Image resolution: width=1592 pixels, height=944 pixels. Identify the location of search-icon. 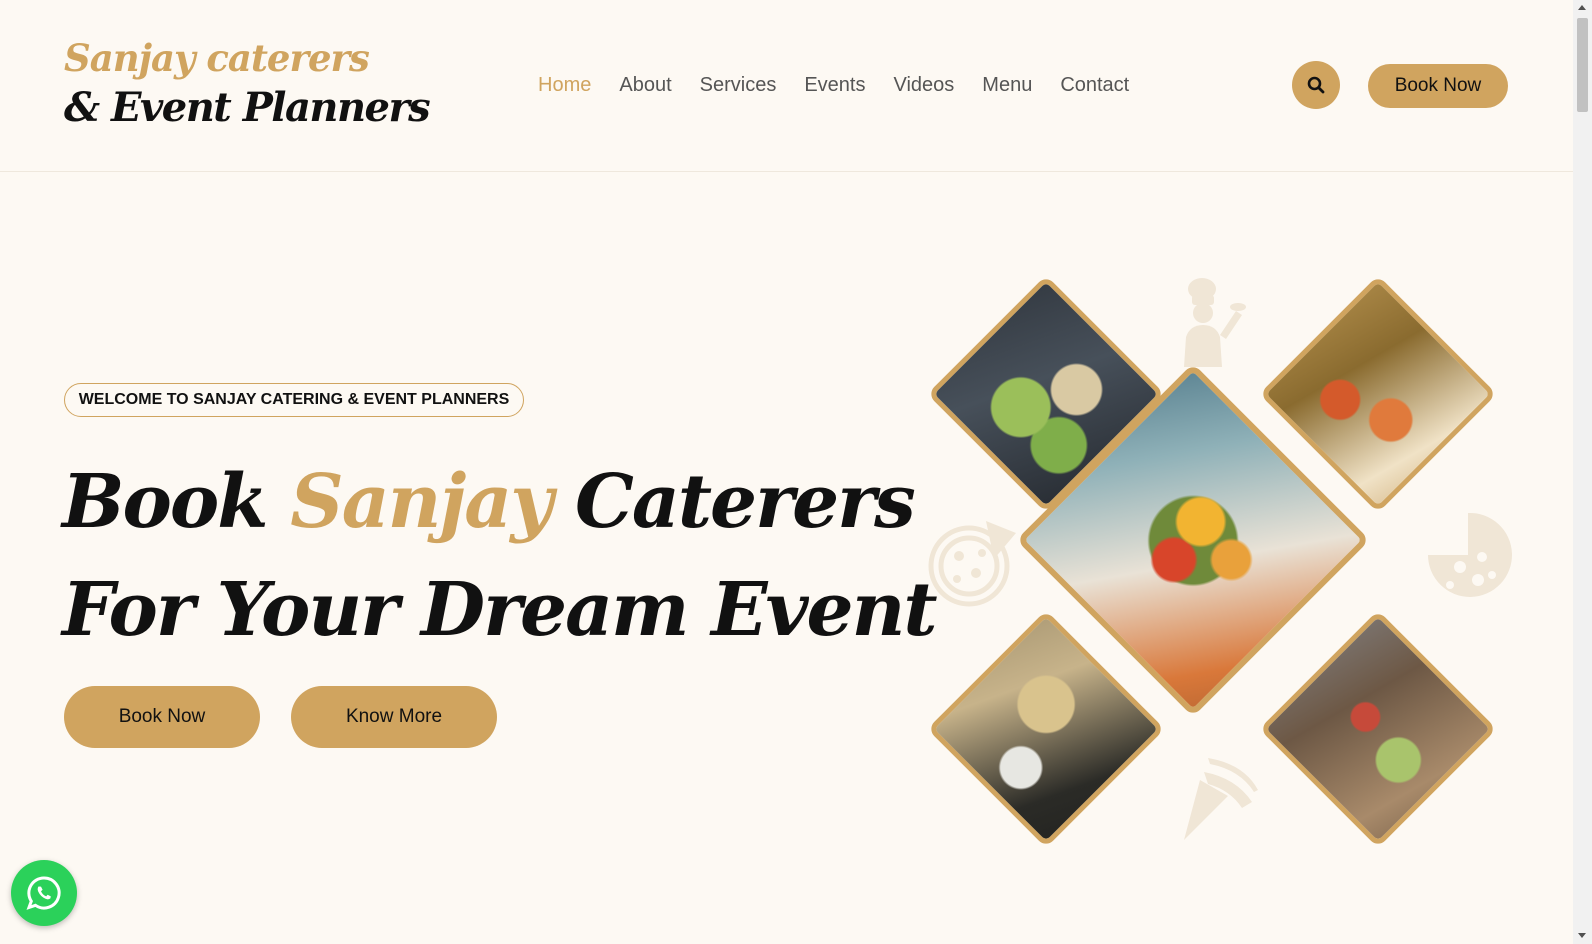
(1316, 85).